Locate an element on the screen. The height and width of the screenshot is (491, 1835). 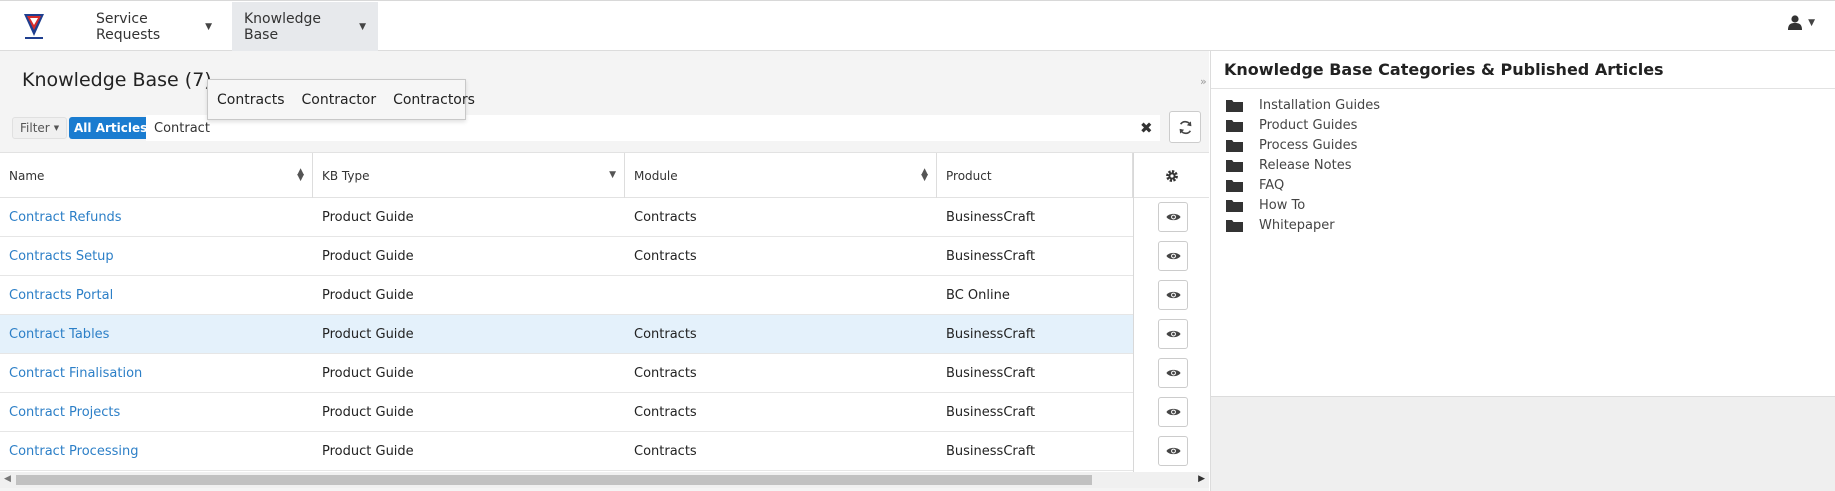
user-menu: ▼ is located at coordinates (1801, 22).